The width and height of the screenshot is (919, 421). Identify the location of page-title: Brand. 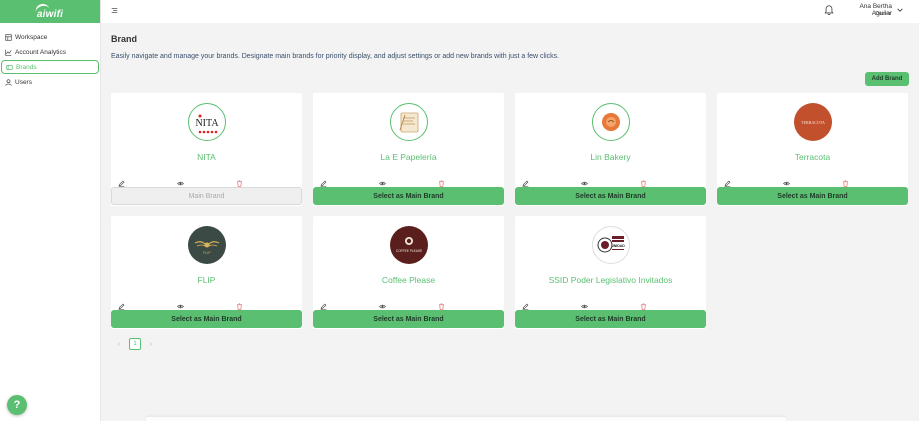
(124, 39).